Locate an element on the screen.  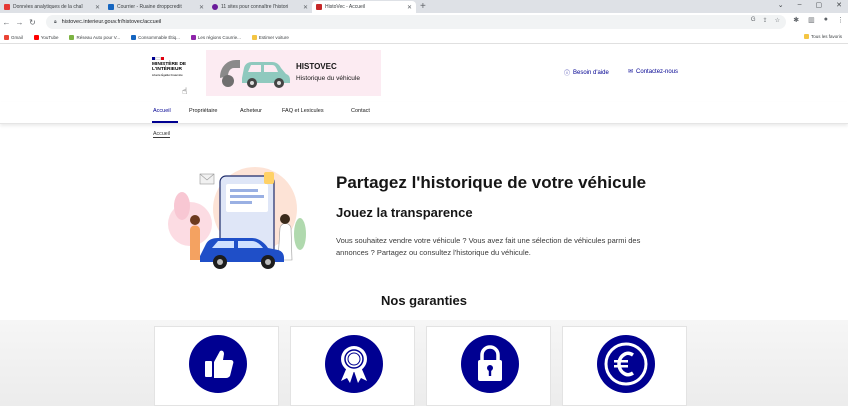
browser-tab: Courrier - Ruaine droppcredit ✕ is located at coordinates (156, 7).